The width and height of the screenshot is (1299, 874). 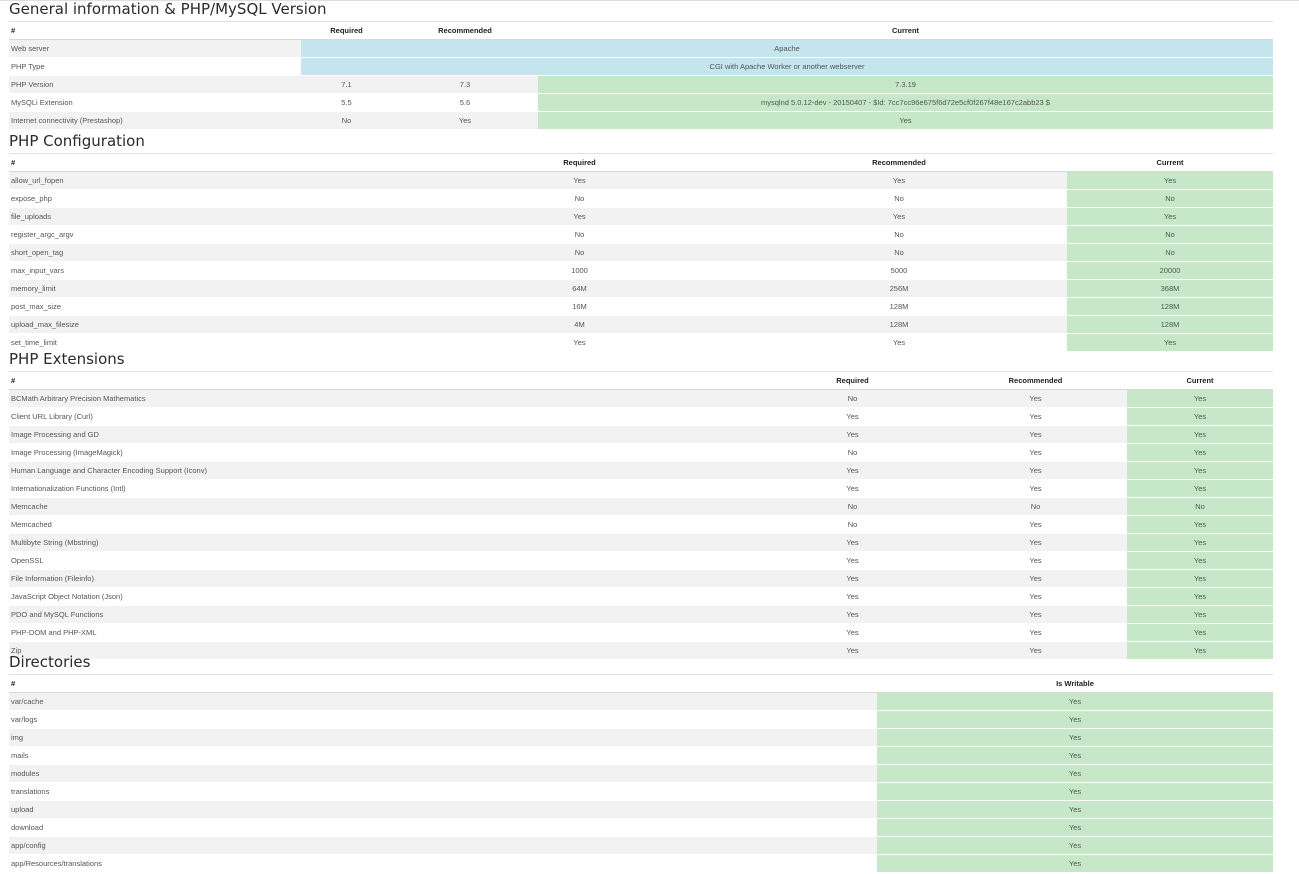 What do you see at coordinates (443, 827) in the screenshot?
I see `directory-path: download` at bounding box center [443, 827].